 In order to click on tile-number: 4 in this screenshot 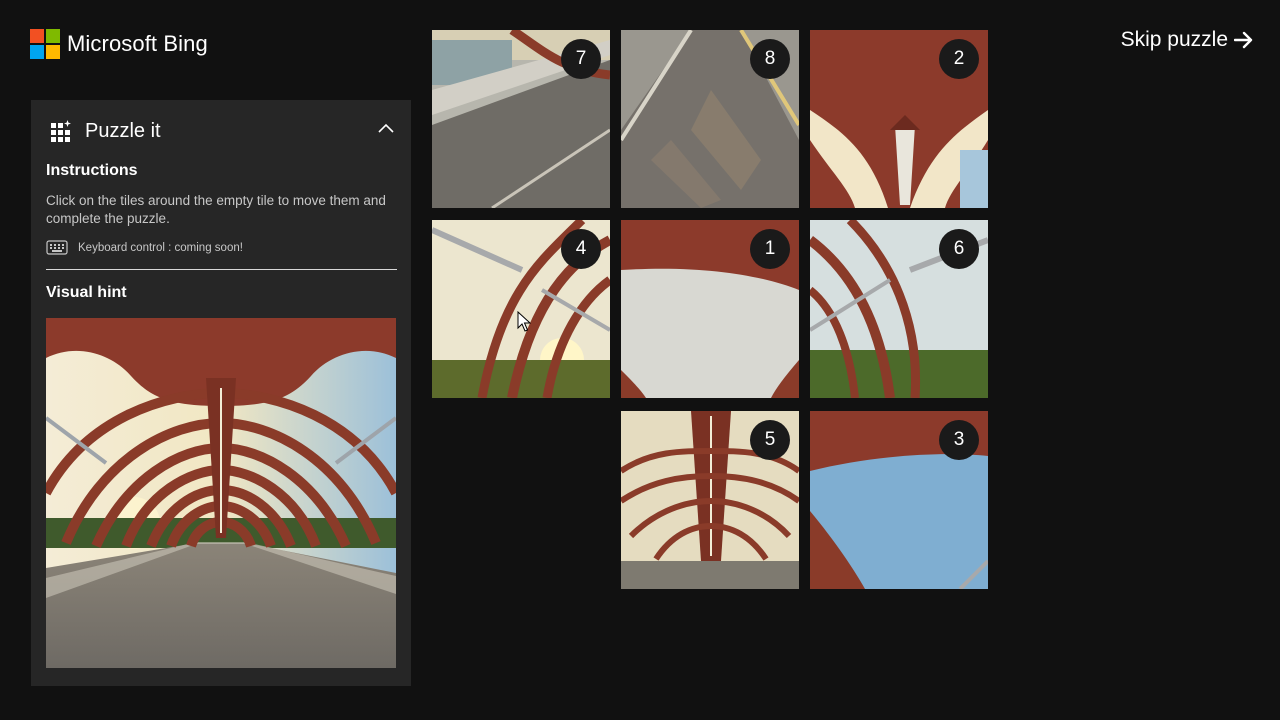, I will do `click(581, 249)`.